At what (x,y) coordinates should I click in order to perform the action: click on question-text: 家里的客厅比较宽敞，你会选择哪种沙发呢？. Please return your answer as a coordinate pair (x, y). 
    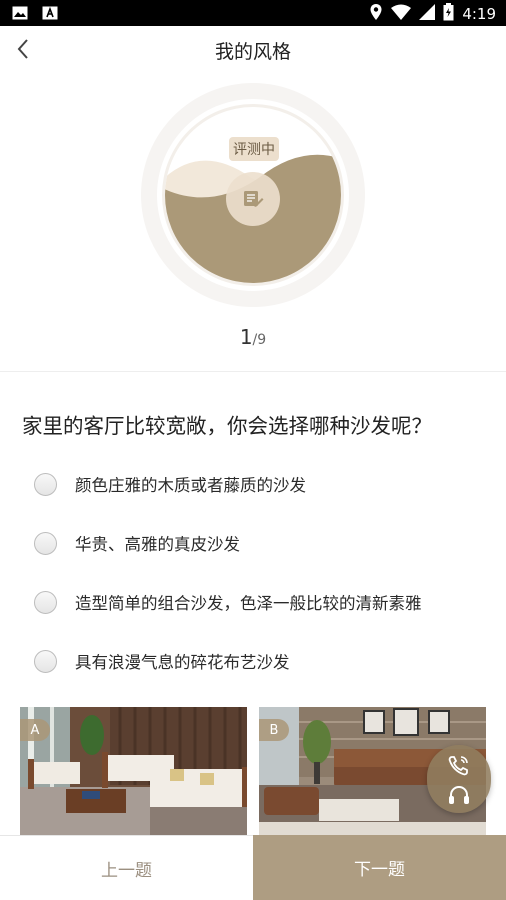
    Looking at the image, I should click on (227, 426).